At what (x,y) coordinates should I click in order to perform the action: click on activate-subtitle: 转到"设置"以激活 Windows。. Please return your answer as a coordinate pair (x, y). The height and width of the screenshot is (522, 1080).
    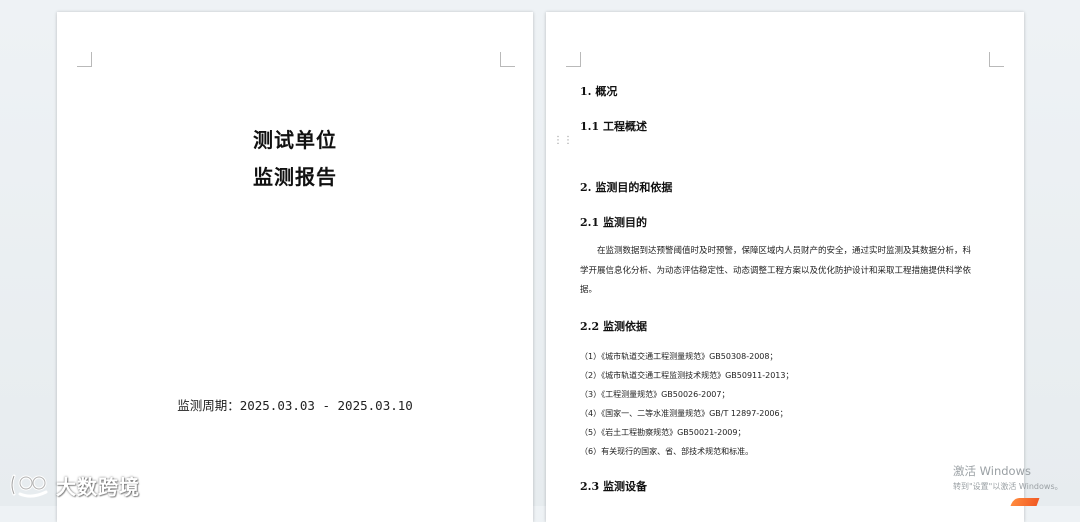
    Looking at the image, I should click on (1008, 486).